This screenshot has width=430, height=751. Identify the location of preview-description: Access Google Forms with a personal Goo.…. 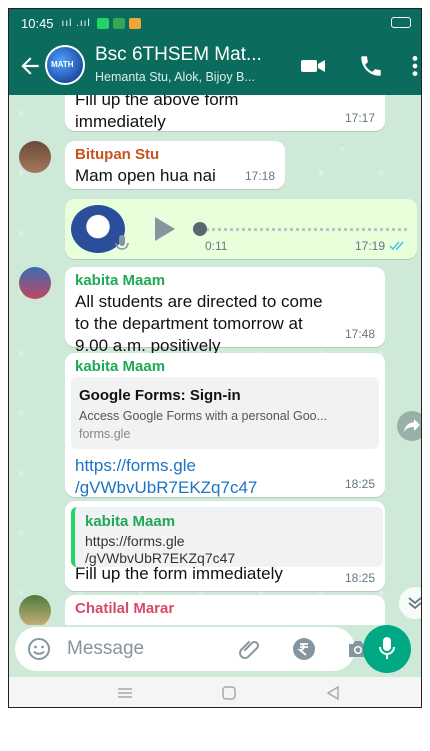
(203, 416).